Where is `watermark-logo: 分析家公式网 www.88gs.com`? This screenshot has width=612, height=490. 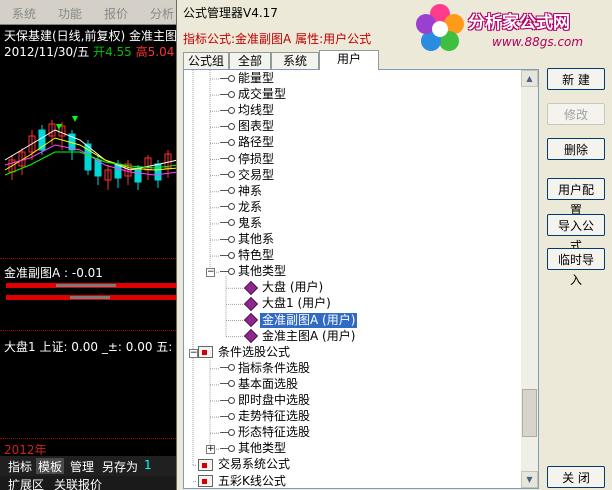
watermark-logo: 分析家公式网 www.88gs.com is located at coordinates (510, 29).